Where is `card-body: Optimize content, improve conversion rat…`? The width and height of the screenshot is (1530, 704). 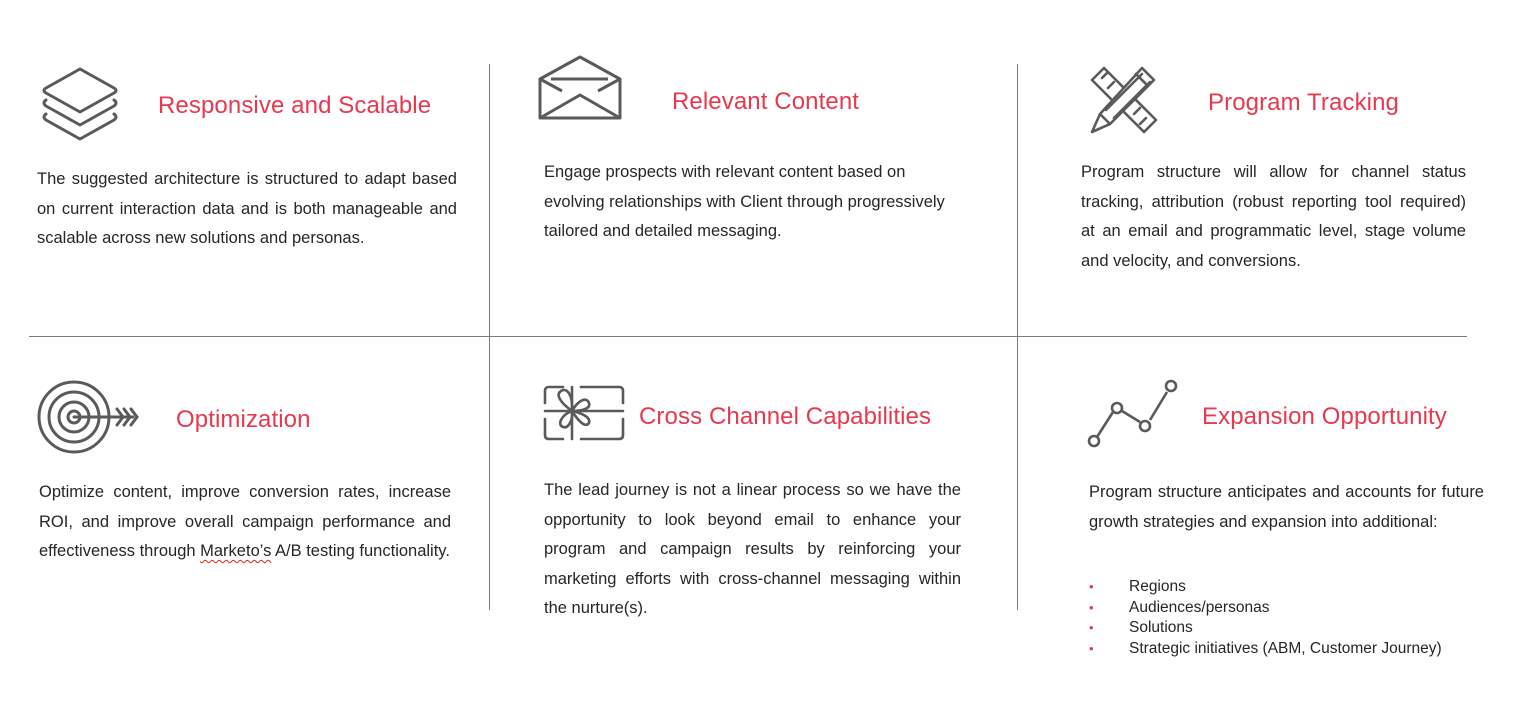
card-body: Optimize content, improve conversion rat… is located at coordinates (245, 522).